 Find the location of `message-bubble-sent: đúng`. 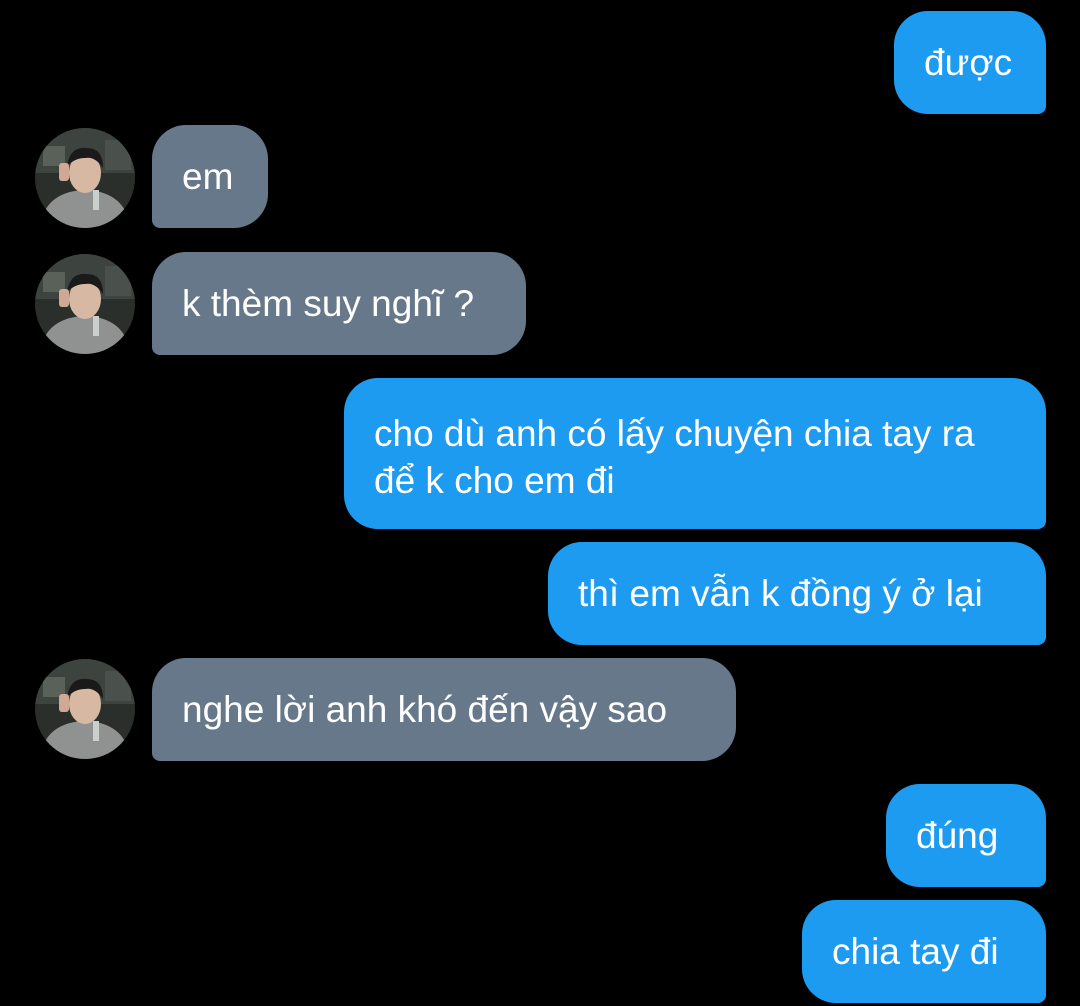

message-bubble-sent: đúng is located at coordinates (966, 835).